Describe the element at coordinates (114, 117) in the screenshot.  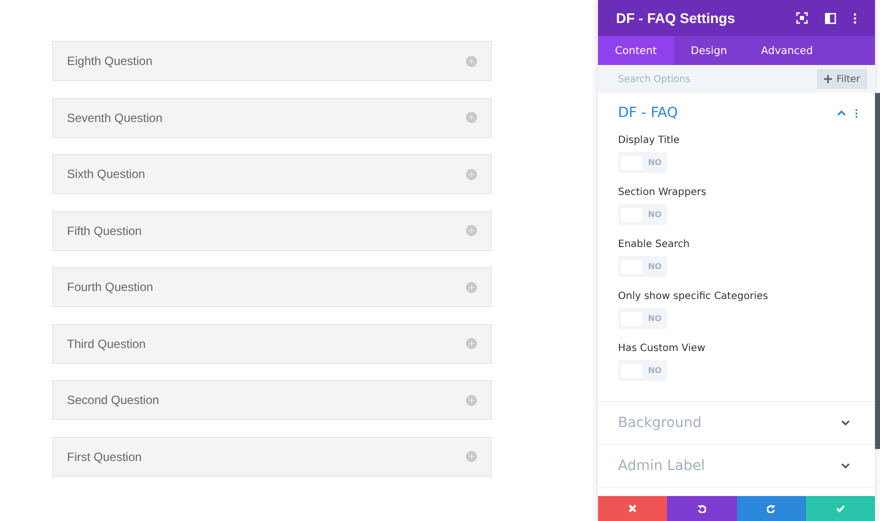
I see `question-text: Seventh Question` at that location.